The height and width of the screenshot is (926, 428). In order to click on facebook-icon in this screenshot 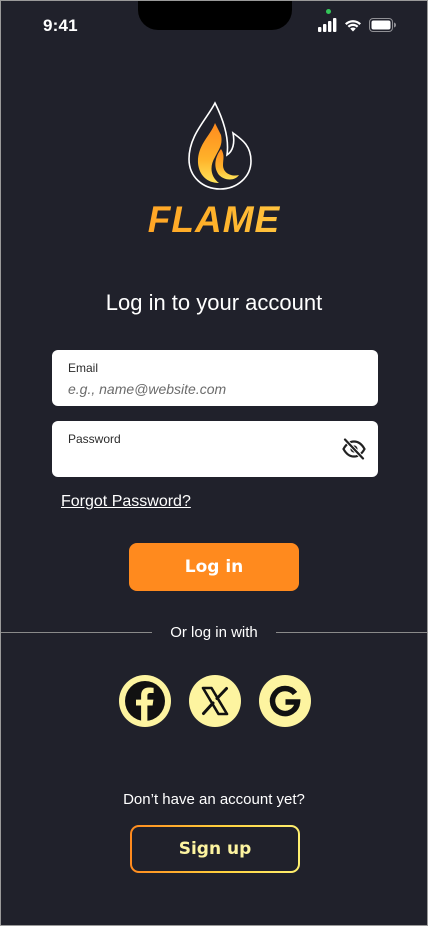, I will do `click(145, 701)`.